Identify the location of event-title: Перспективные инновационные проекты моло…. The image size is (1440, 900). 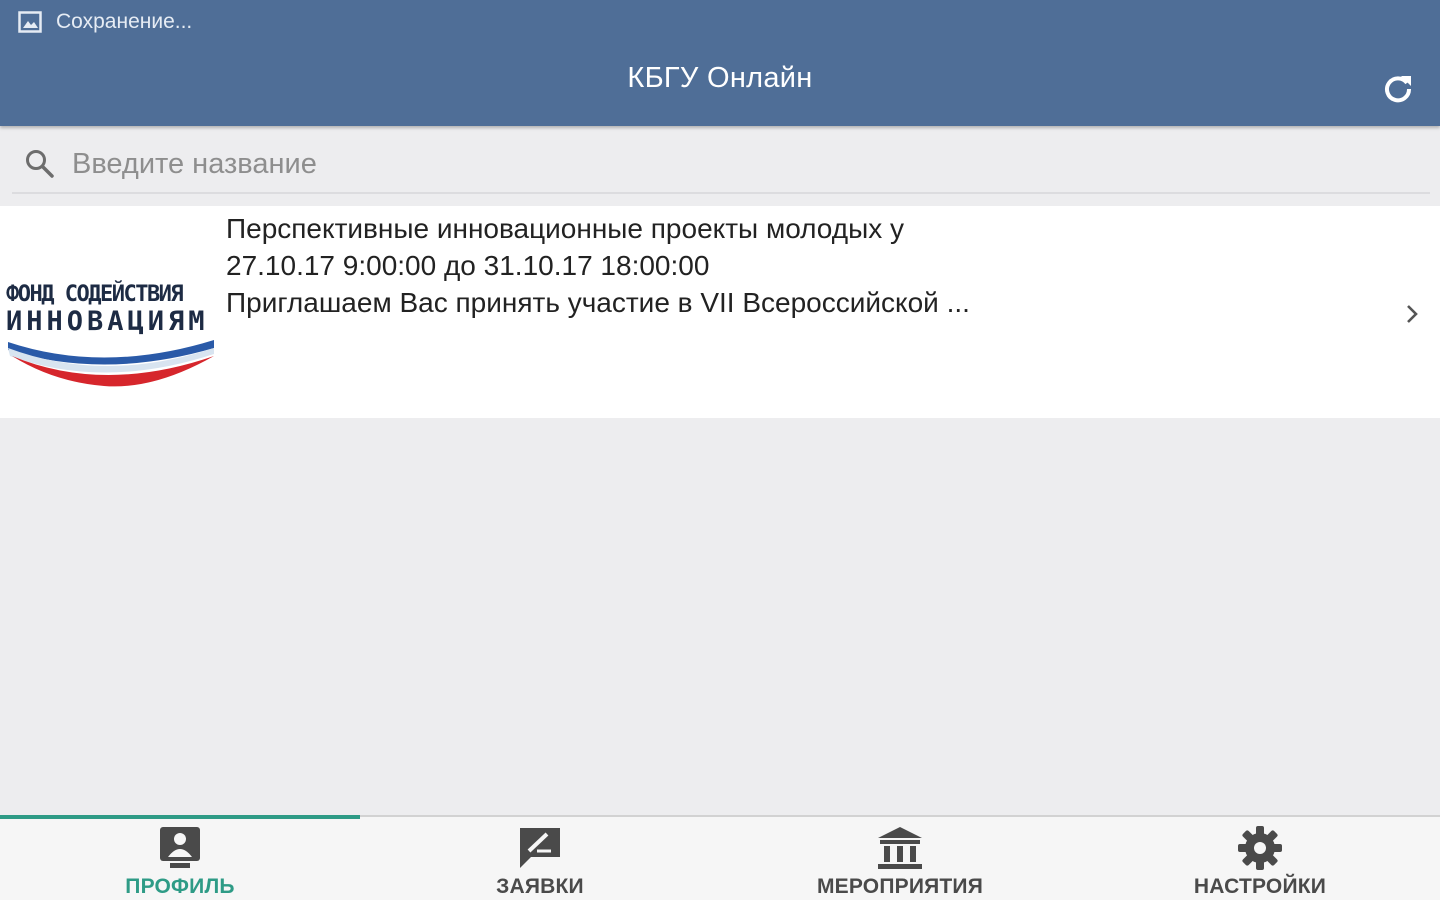
(565, 228).